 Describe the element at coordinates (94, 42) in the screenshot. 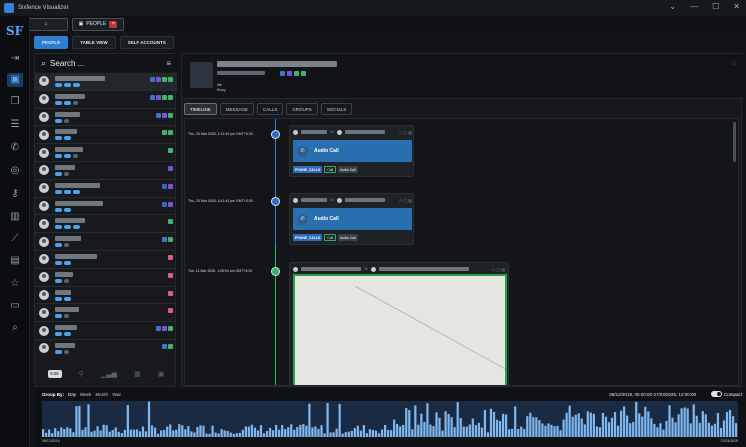

I see `tab-table-view: TABLE VIEW` at that location.